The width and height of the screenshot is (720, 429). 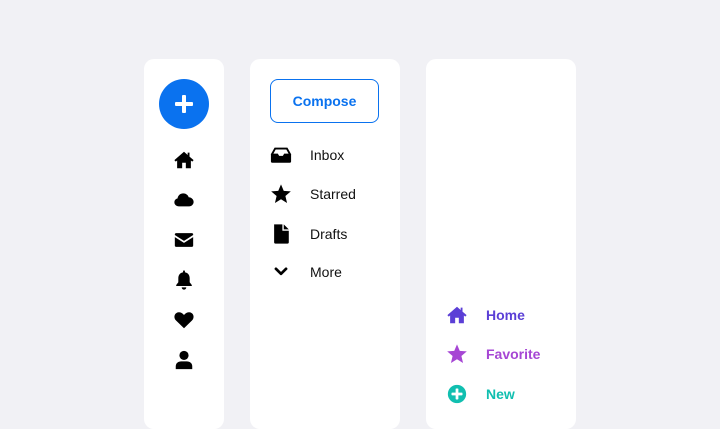 I want to click on nav-item-label: Inbox, so click(x=327, y=155).